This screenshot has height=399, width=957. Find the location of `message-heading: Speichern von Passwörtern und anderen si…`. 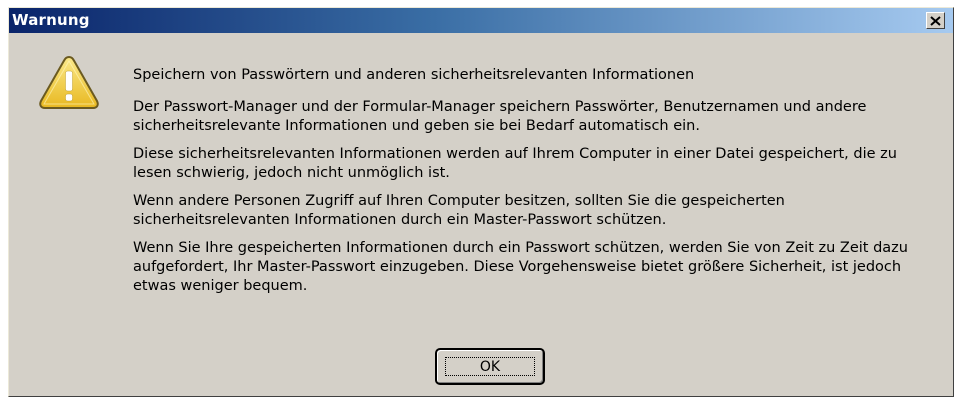

message-heading: Speichern von Passwörtern und anderen si… is located at coordinates (414, 75).